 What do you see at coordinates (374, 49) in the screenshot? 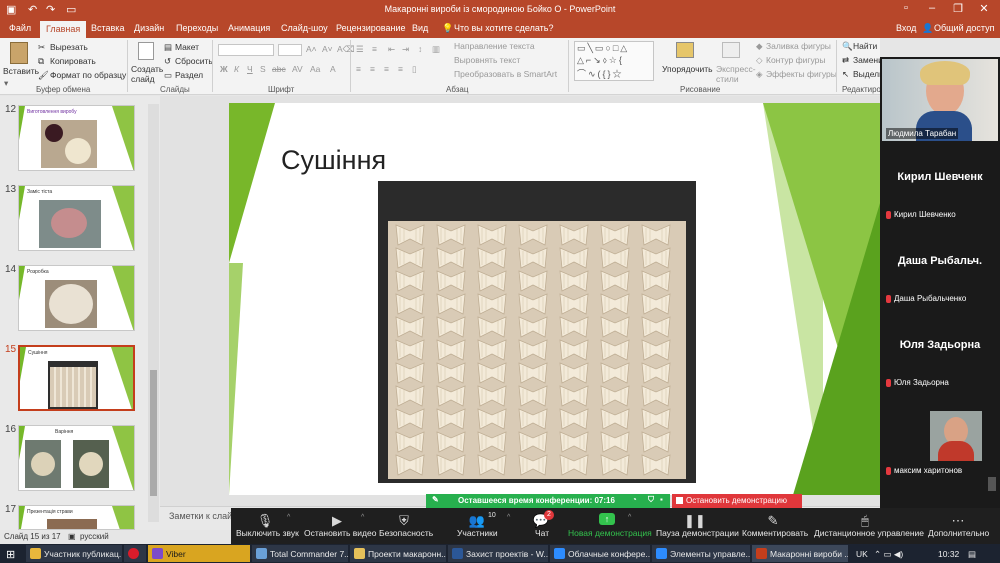
I see `numbering-icon: ≡` at bounding box center [374, 49].